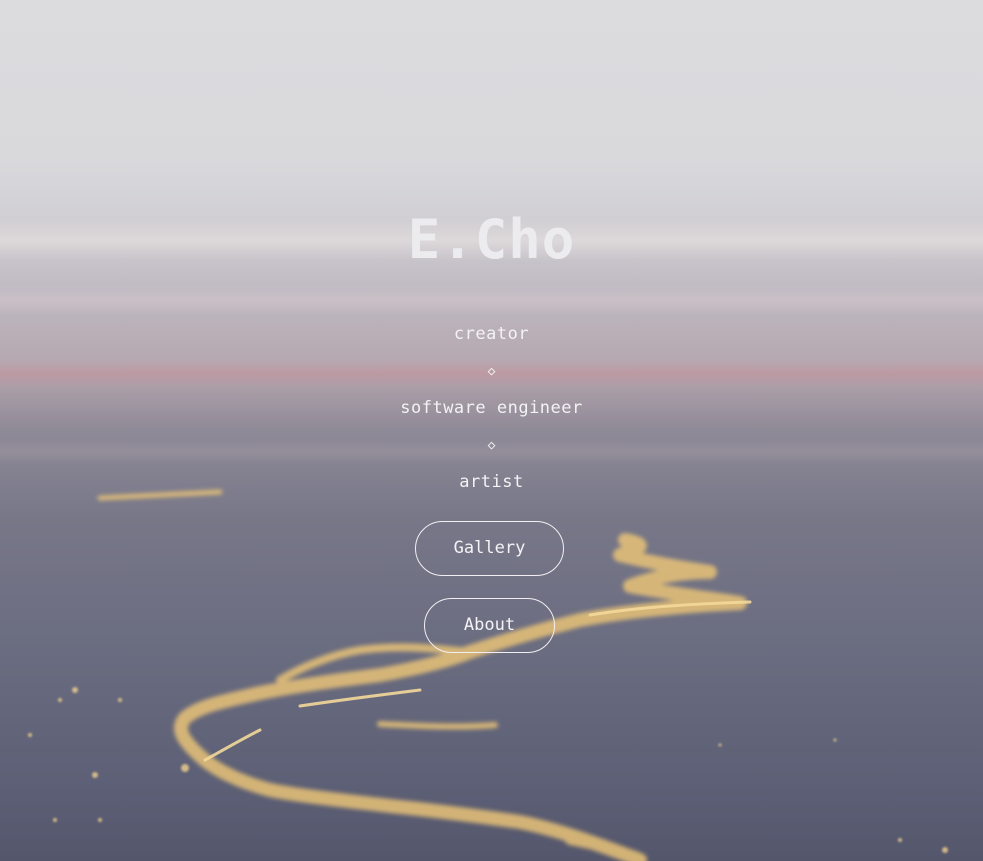  I want to click on about-button: About, so click(489, 625).